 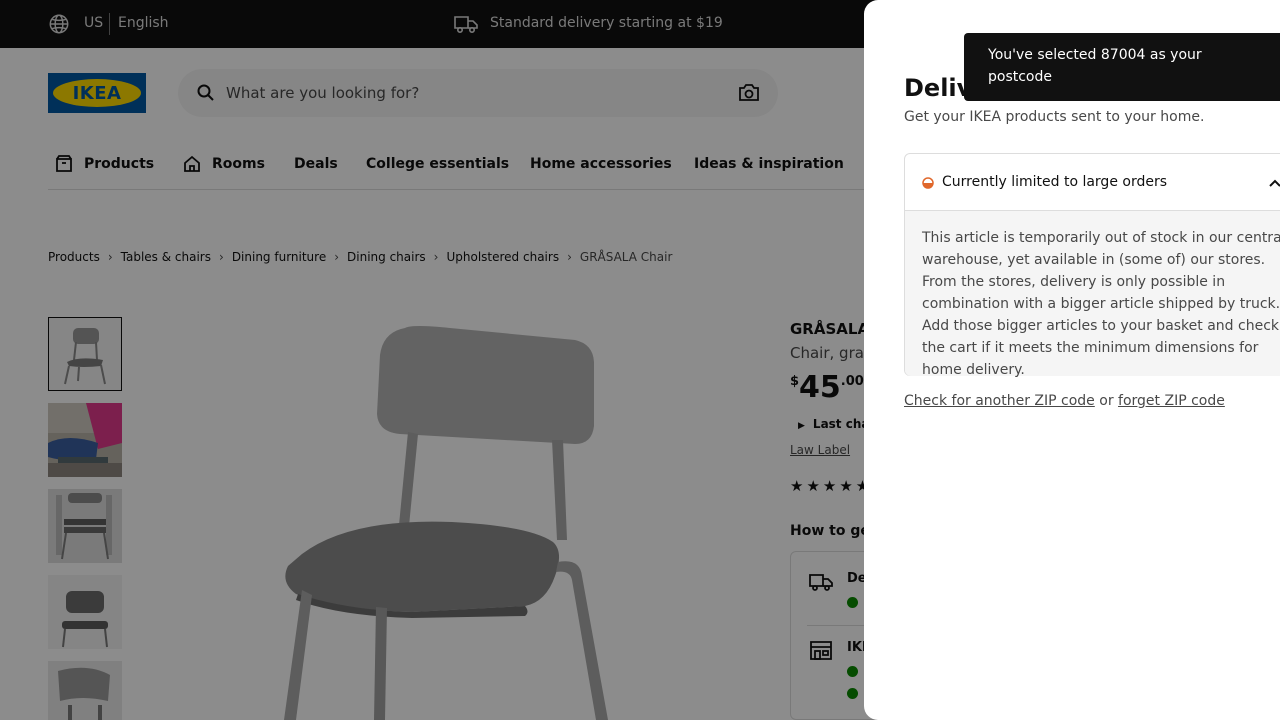 What do you see at coordinates (1274, 183) in the screenshot?
I see `chevron-up-icon` at bounding box center [1274, 183].